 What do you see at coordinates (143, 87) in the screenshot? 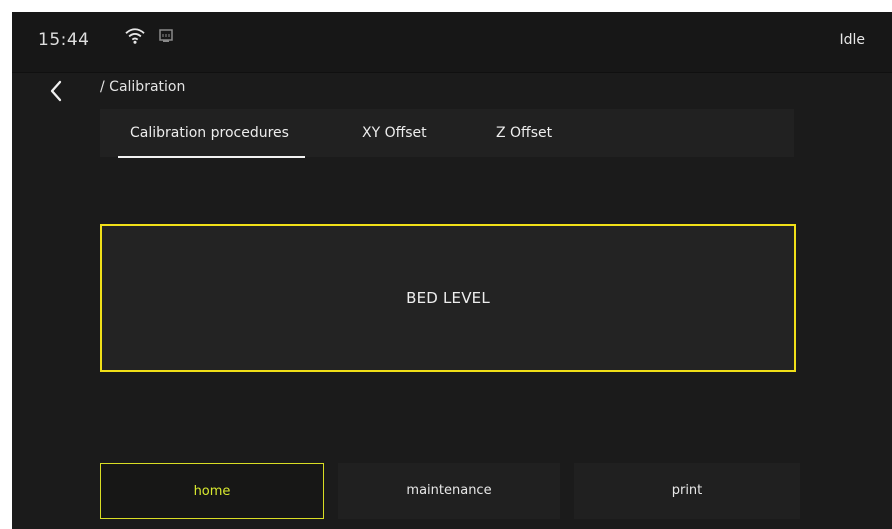
I see `breadcrumb: / Calibration` at bounding box center [143, 87].